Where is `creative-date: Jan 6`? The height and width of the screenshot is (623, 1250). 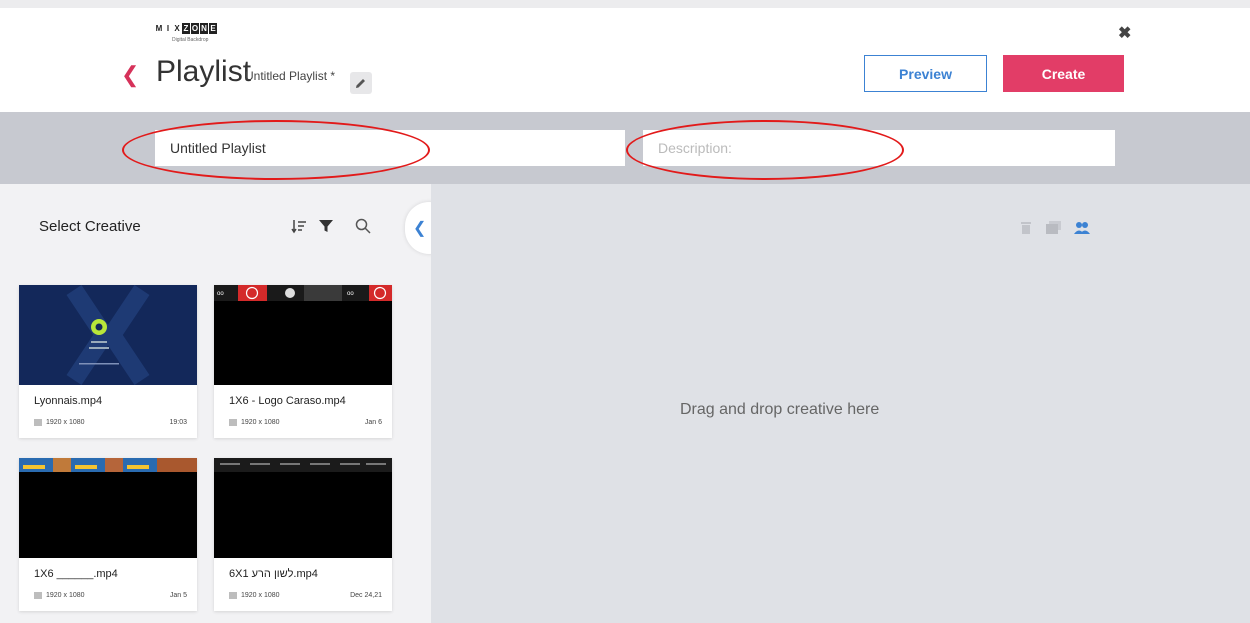 creative-date: Jan 6 is located at coordinates (373, 422).